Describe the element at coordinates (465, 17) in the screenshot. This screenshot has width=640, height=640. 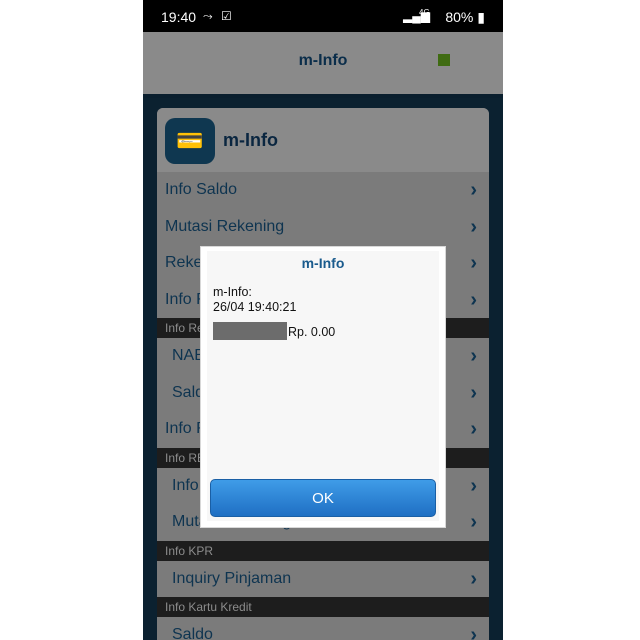
I see `battery-level: 80% ▮` at that location.